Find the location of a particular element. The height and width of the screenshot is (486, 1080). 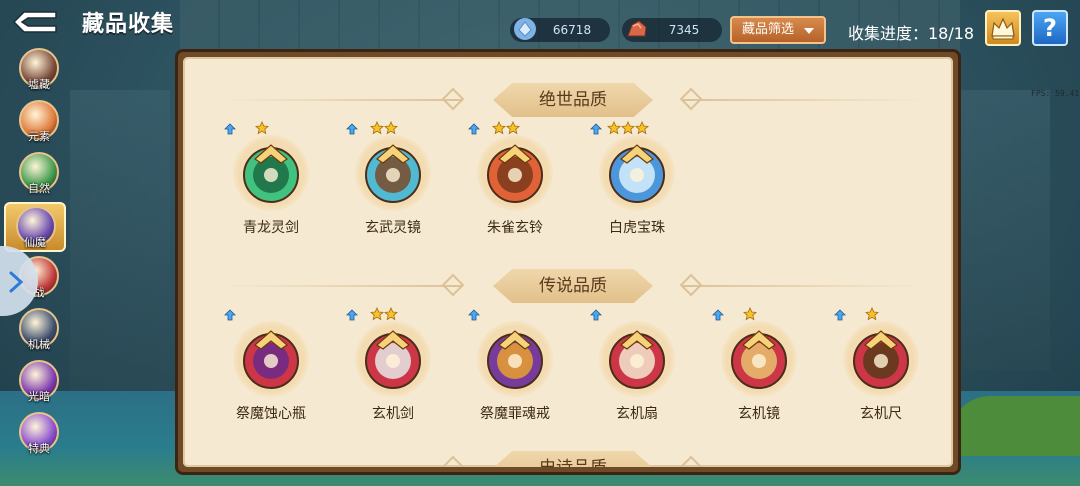

sidebar-item: 仙魔 is located at coordinates (35, 227).